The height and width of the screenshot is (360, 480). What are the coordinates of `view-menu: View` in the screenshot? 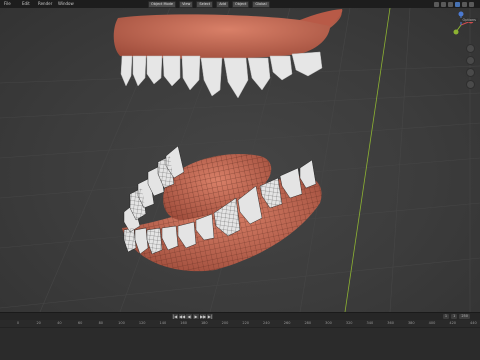 It's located at (186, 4).